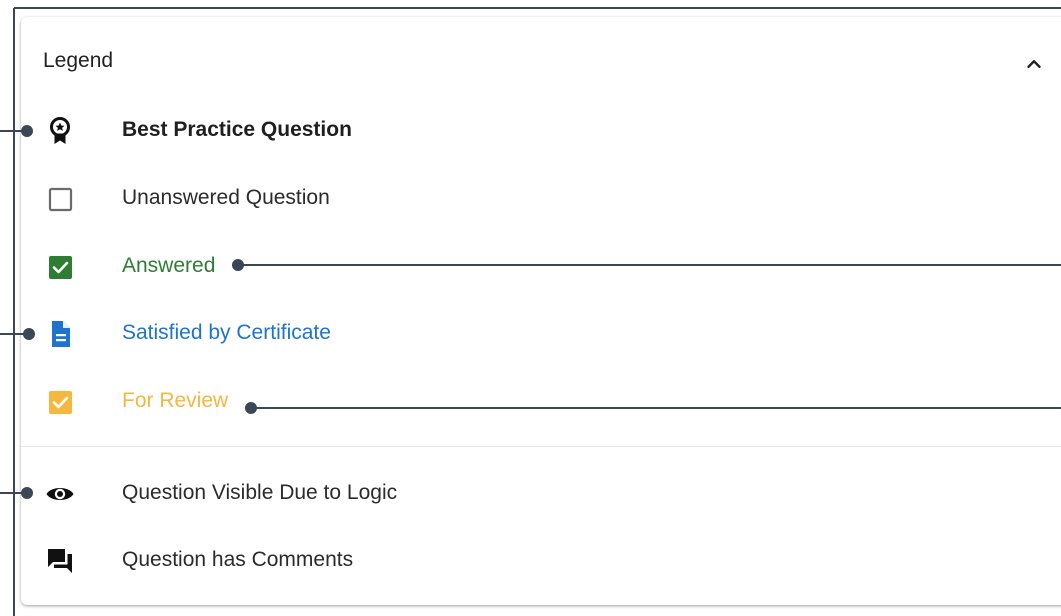 The image size is (1061, 616). I want to click on legend-divider, so click(541, 446).